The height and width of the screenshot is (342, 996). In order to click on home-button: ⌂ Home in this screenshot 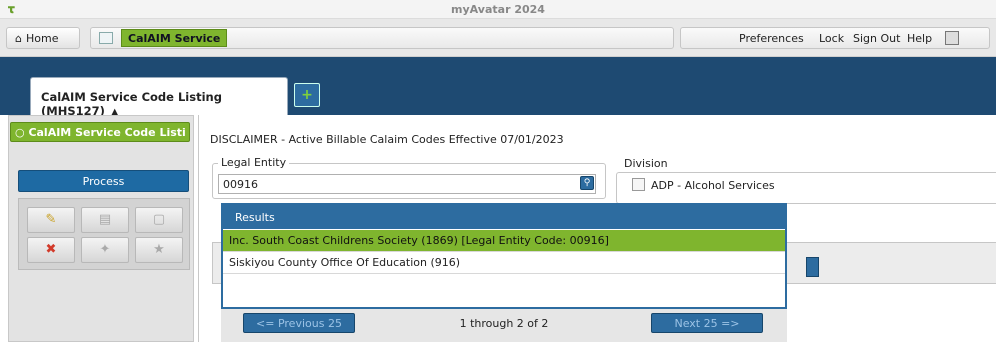, I will do `click(43, 38)`.